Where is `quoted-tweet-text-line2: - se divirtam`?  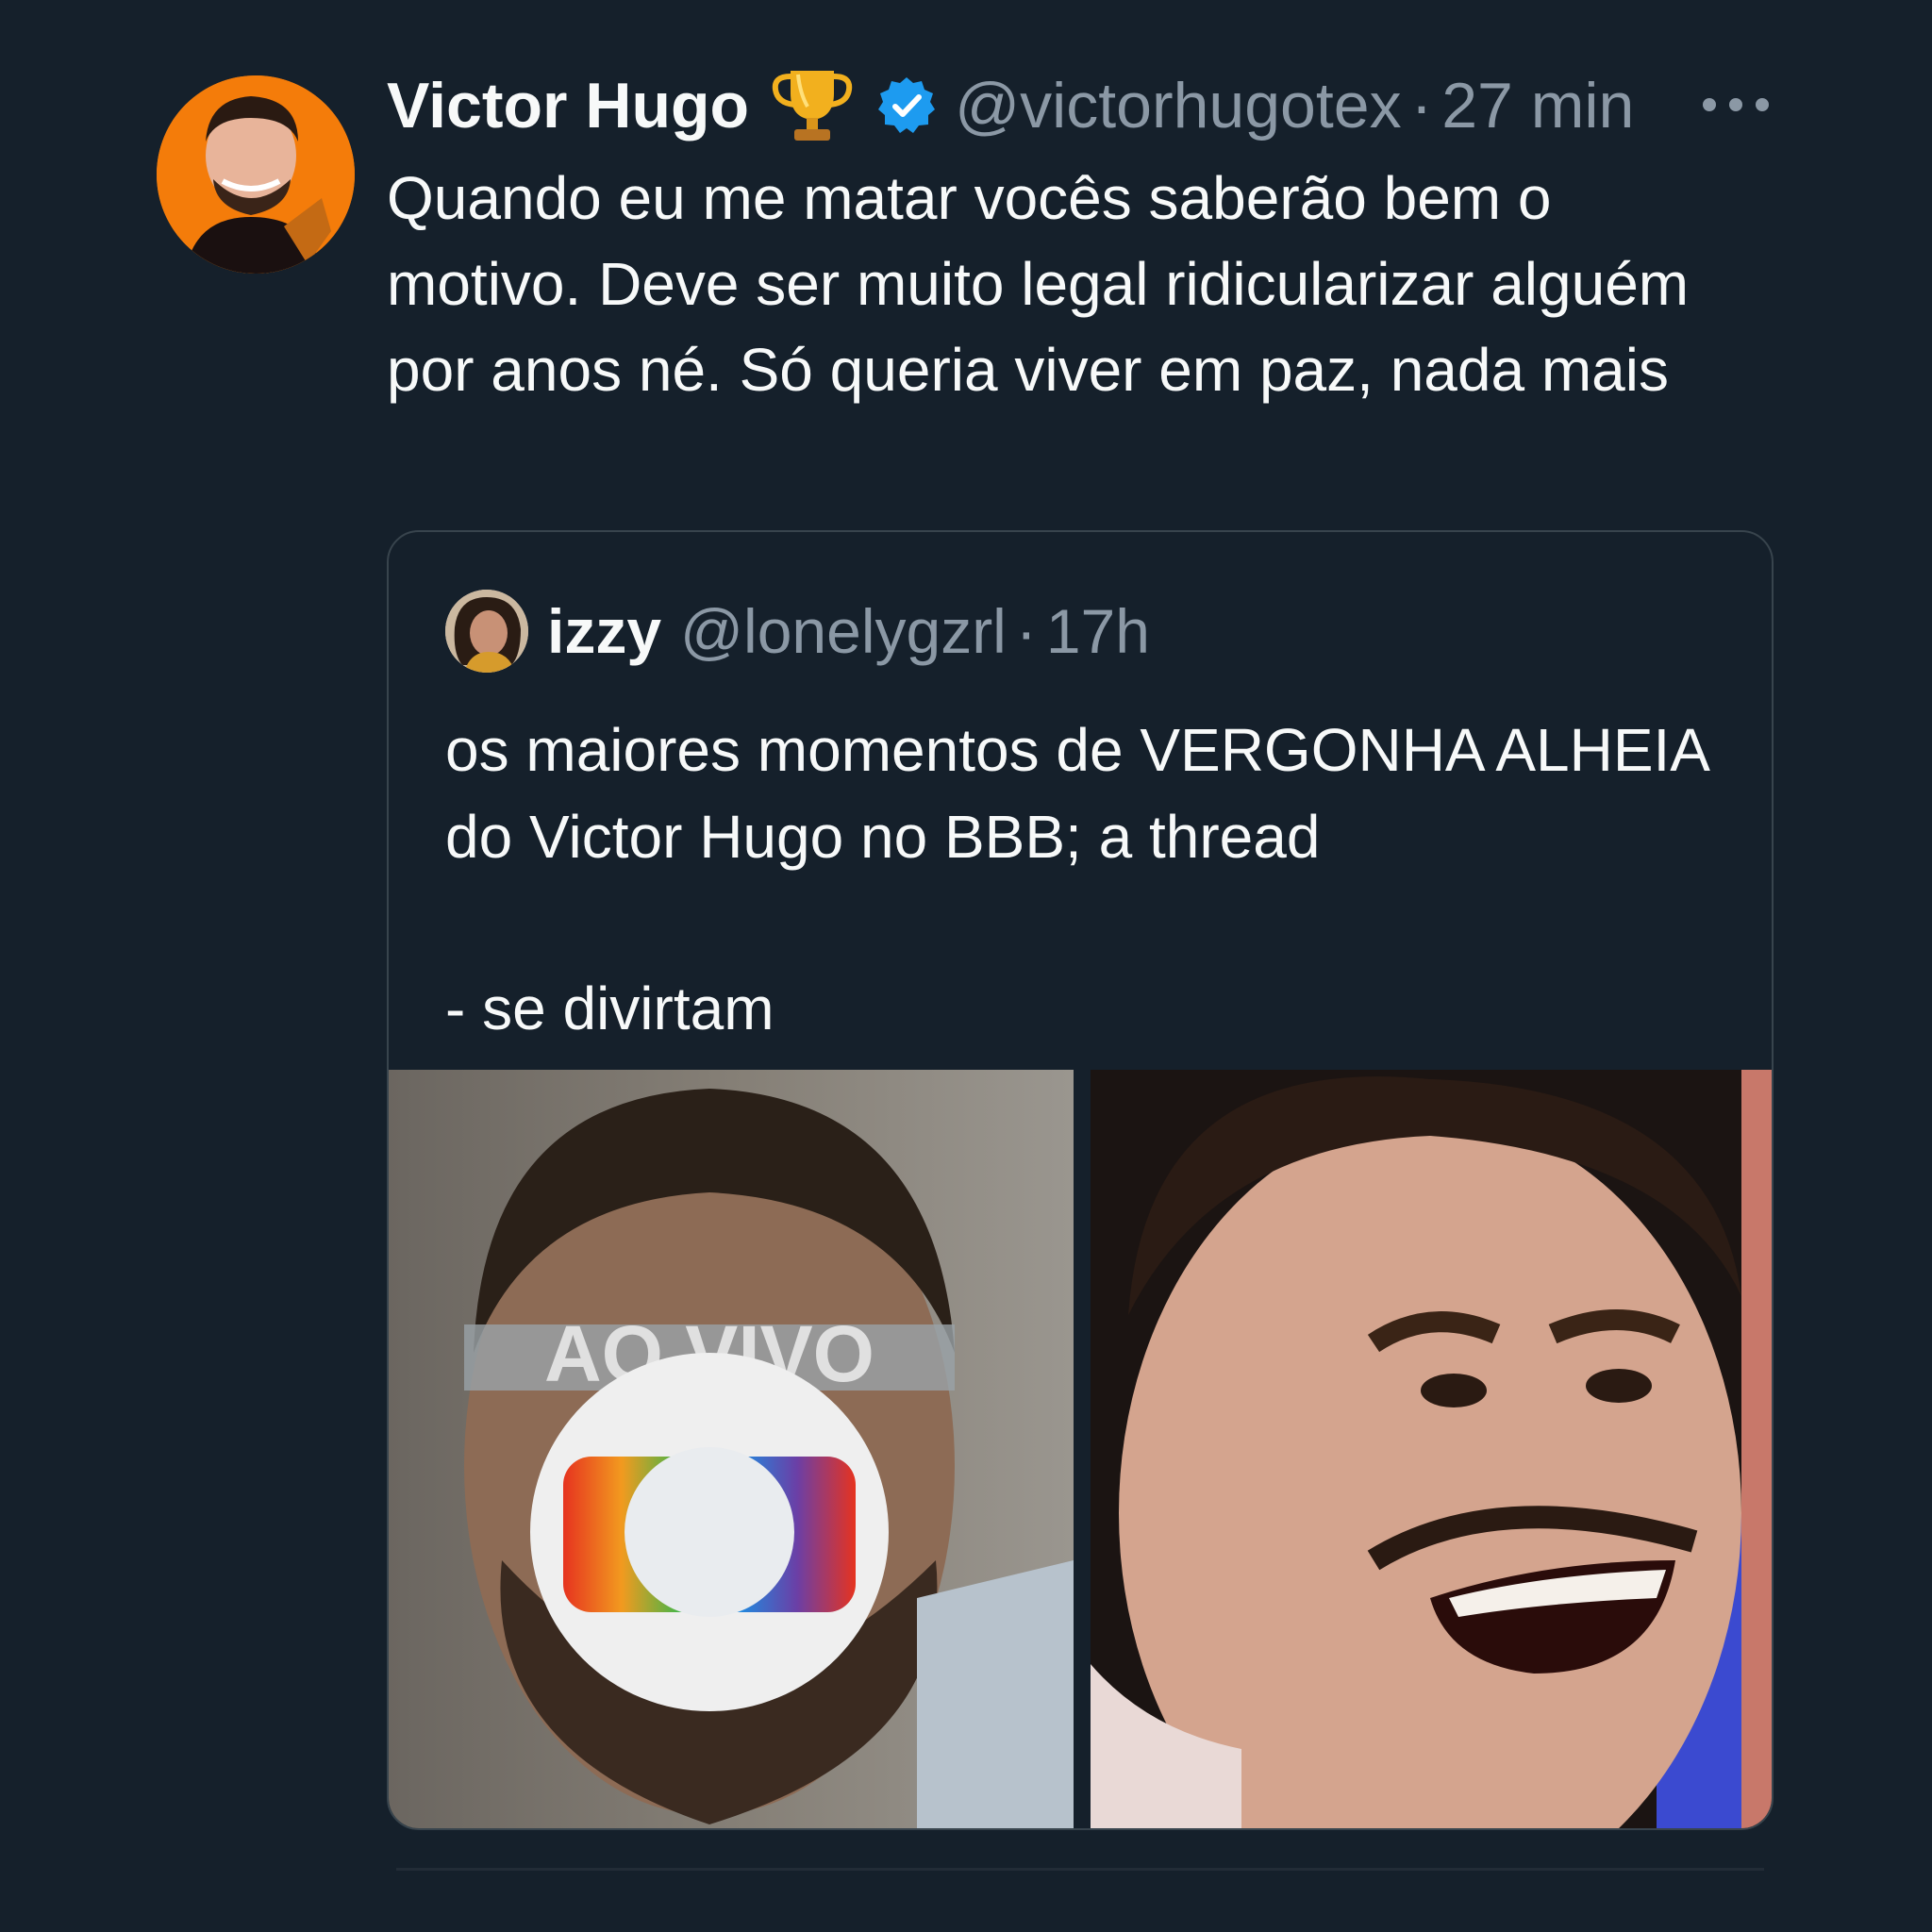 quoted-tweet-text-line2: - se divirtam is located at coordinates (610, 1008).